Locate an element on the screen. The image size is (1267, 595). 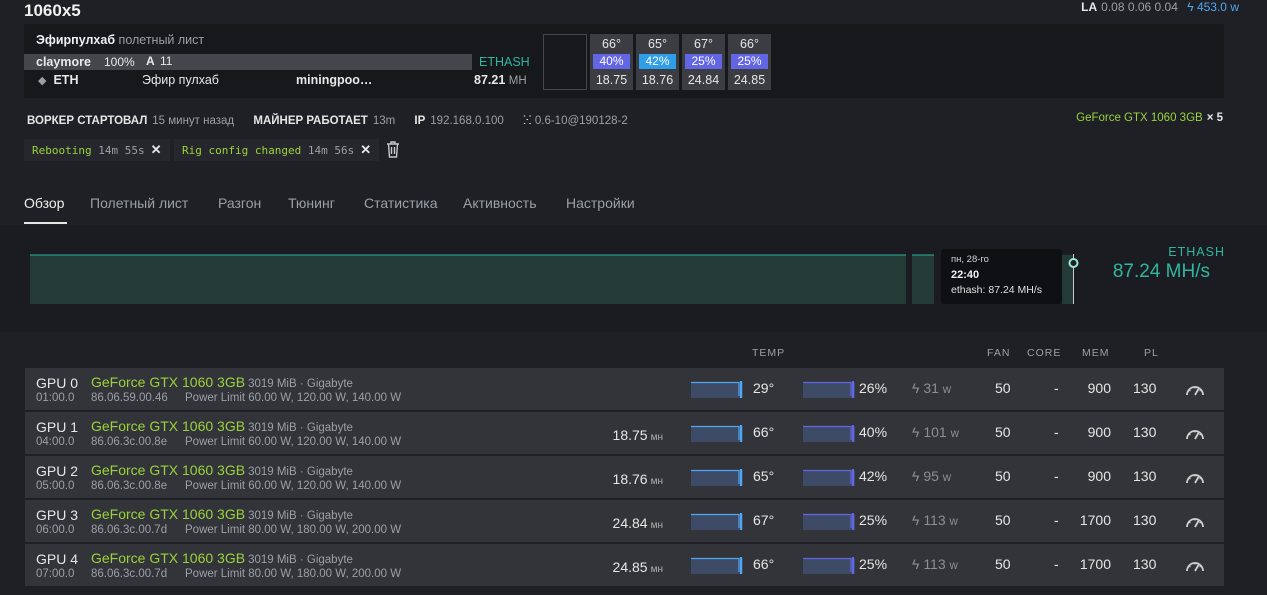
gpu-summary-fan: 40% is located at coordinates (611, 61).